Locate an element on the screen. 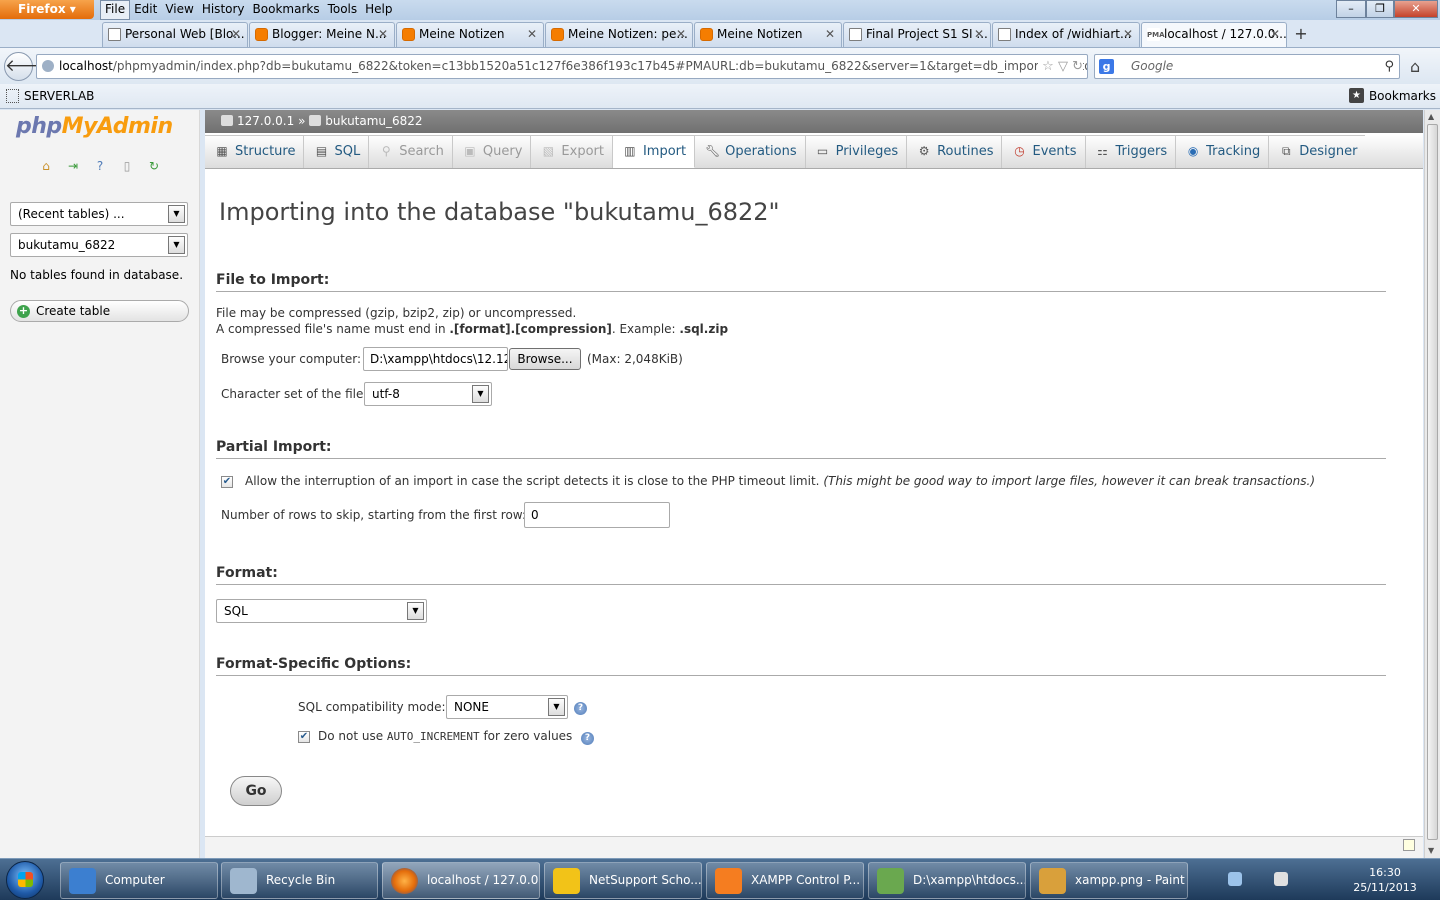 The height and width of the screenshot is (900, 1440). taskbar-item-computer: Computer is located at coordinates (139, 880).